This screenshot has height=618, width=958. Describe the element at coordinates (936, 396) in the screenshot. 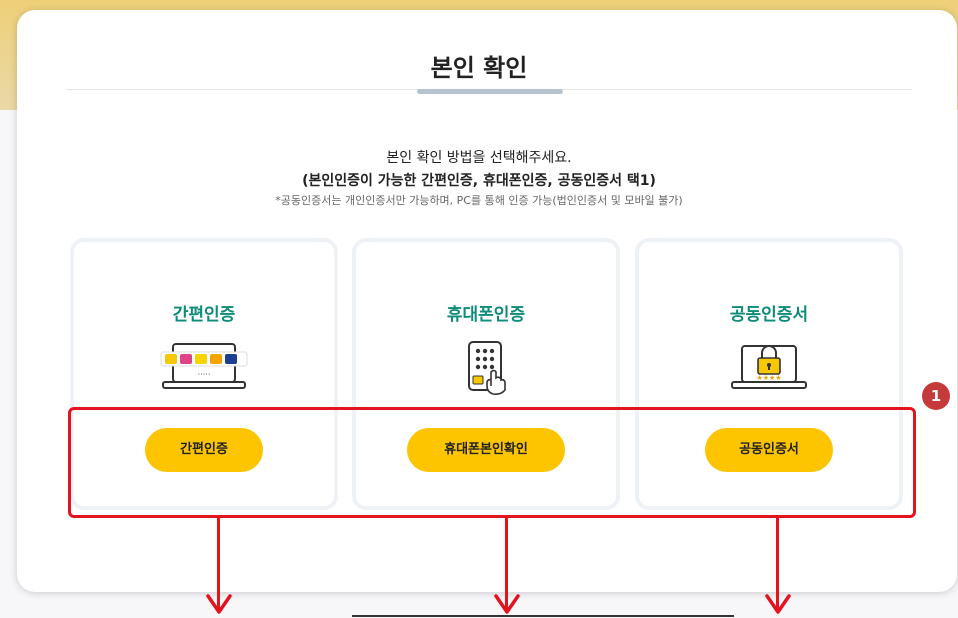

I see `step-badge: 1` at that location.